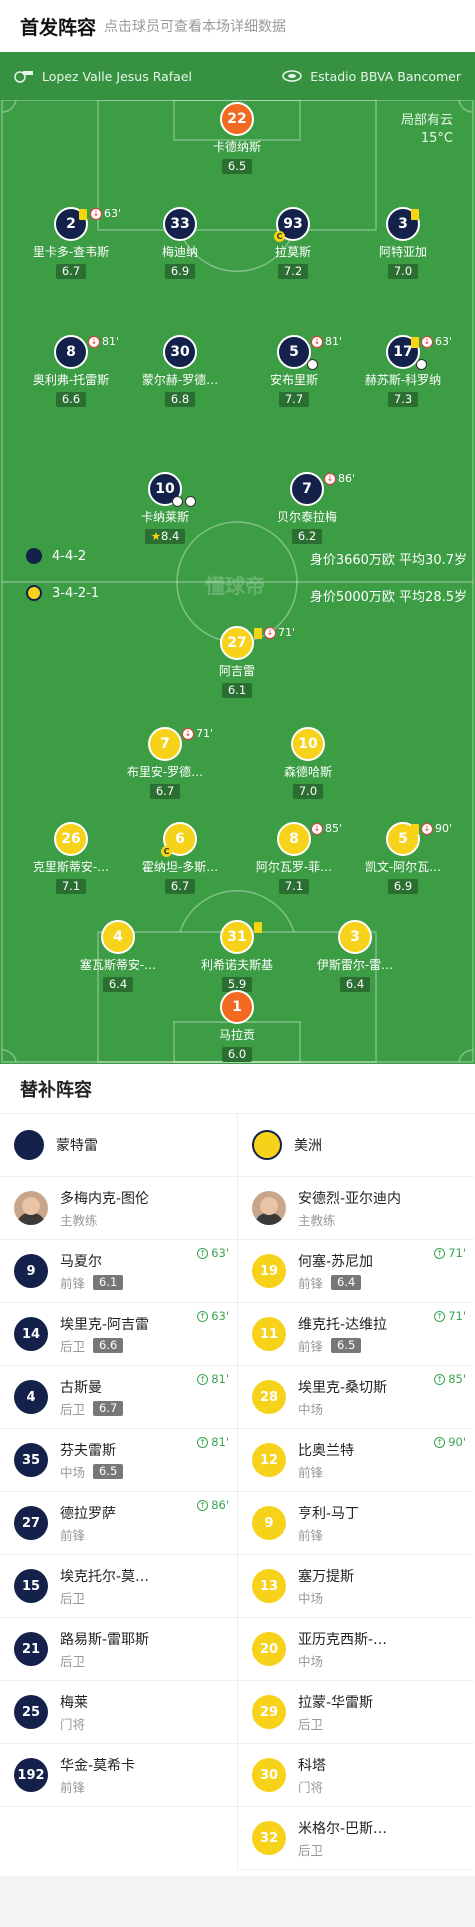  What do you see at coordinates (195, 27) in the screenshot?
I see `lineup-subtitle: 点击球员可查看本场详细数据` at bounding box center [195, 27].